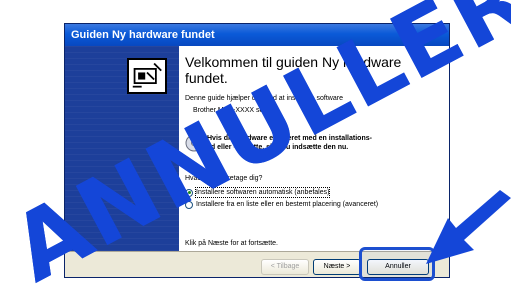  I want to click on pointer-arrow-icon, so click(468, 227).